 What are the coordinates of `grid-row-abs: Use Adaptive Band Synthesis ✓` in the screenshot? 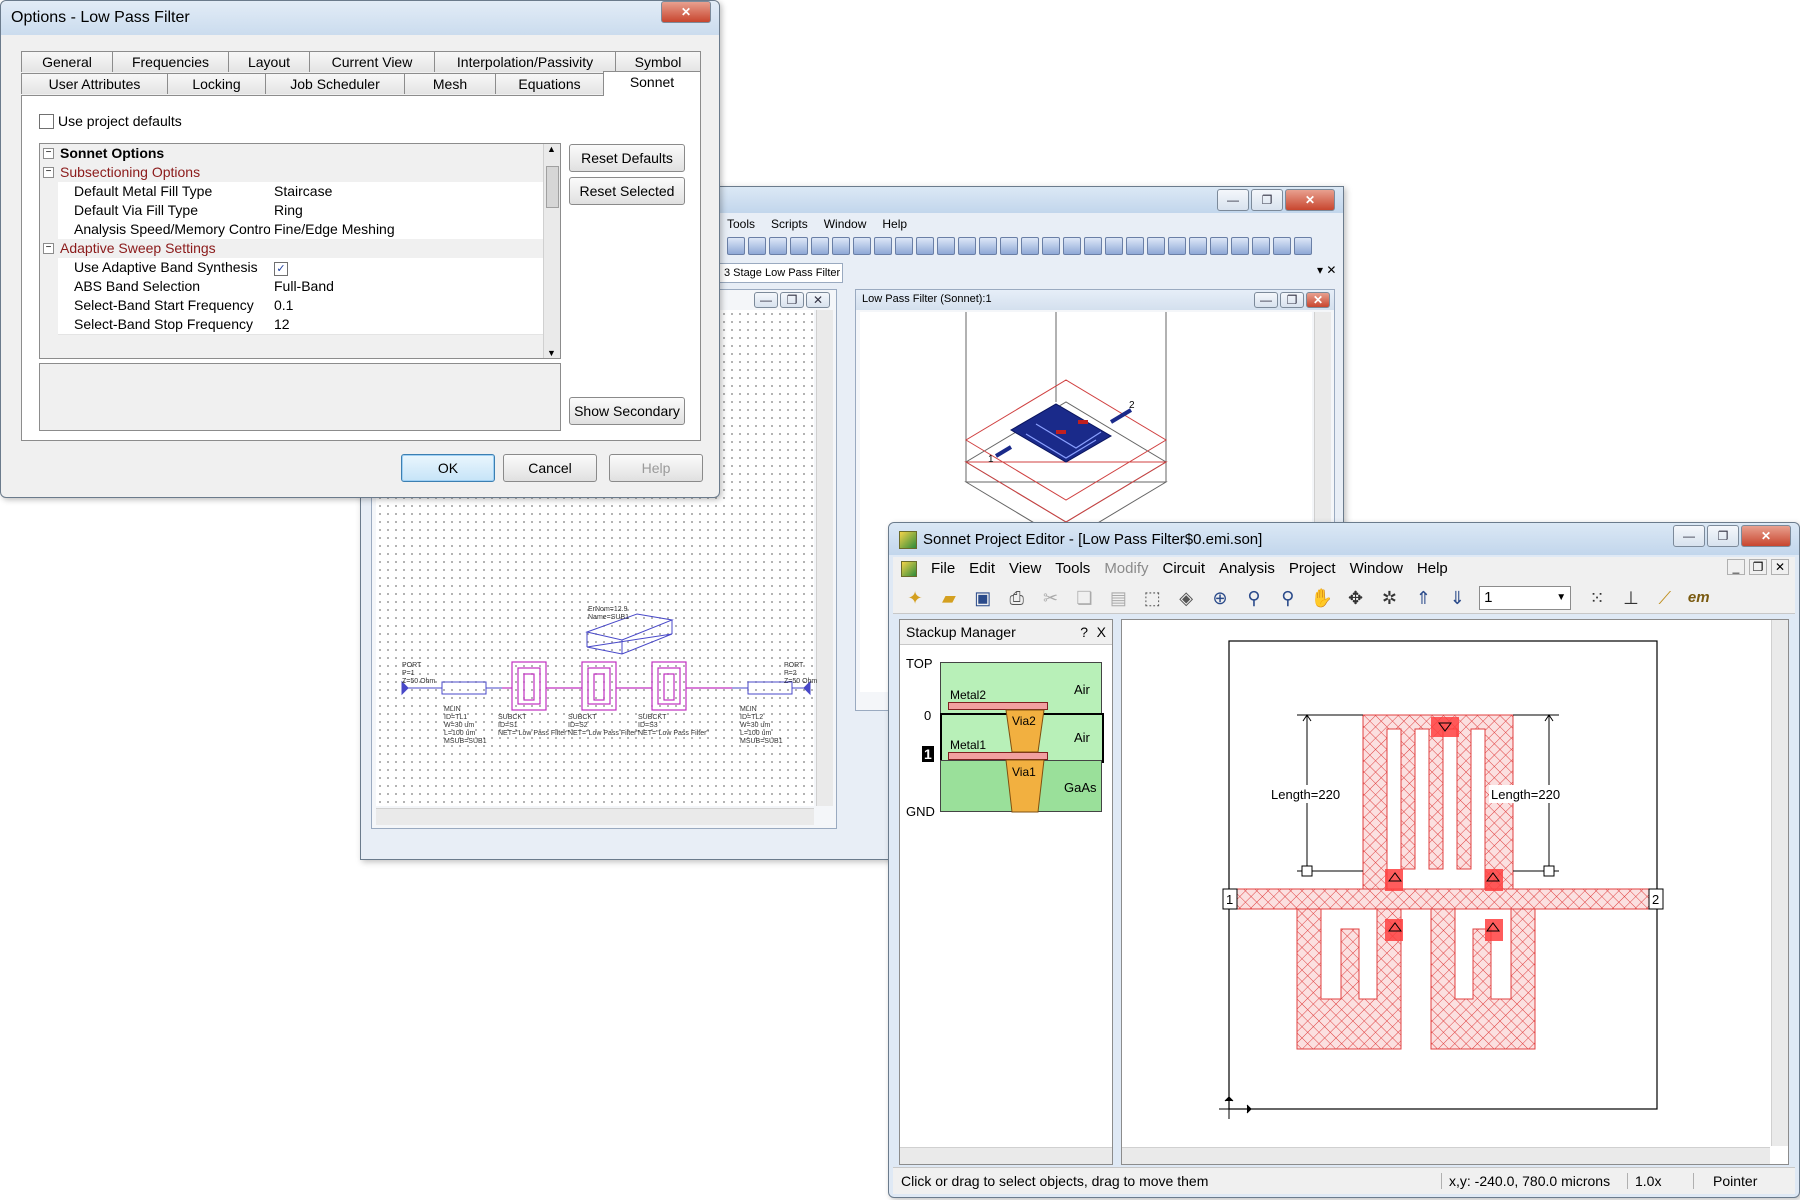 It's located at (300, 268).